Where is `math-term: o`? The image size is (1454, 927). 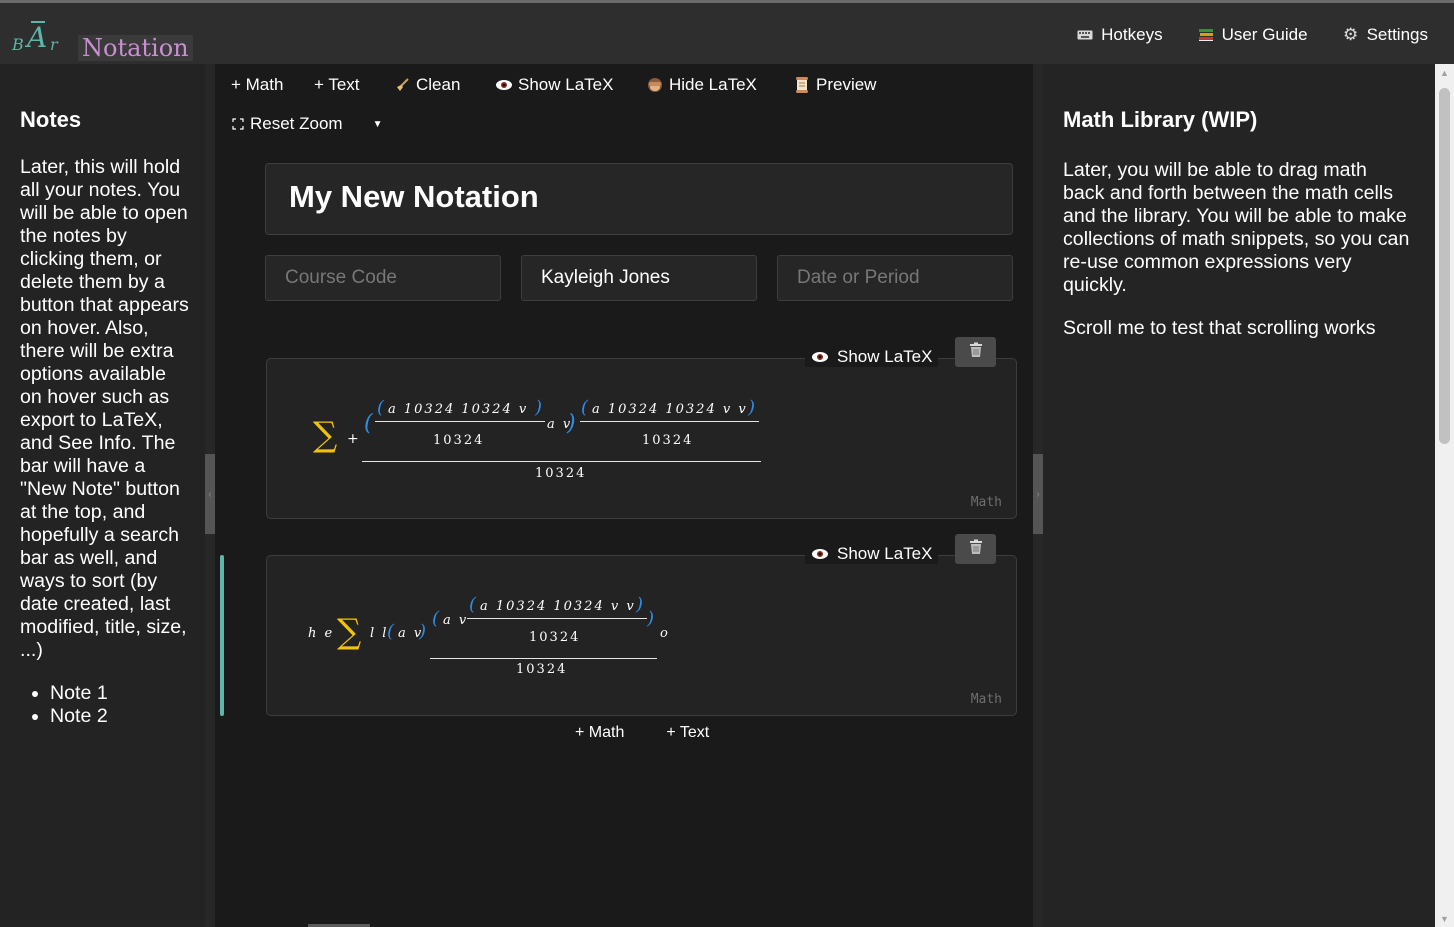 math-term: o is located at coordinates (665, 633).